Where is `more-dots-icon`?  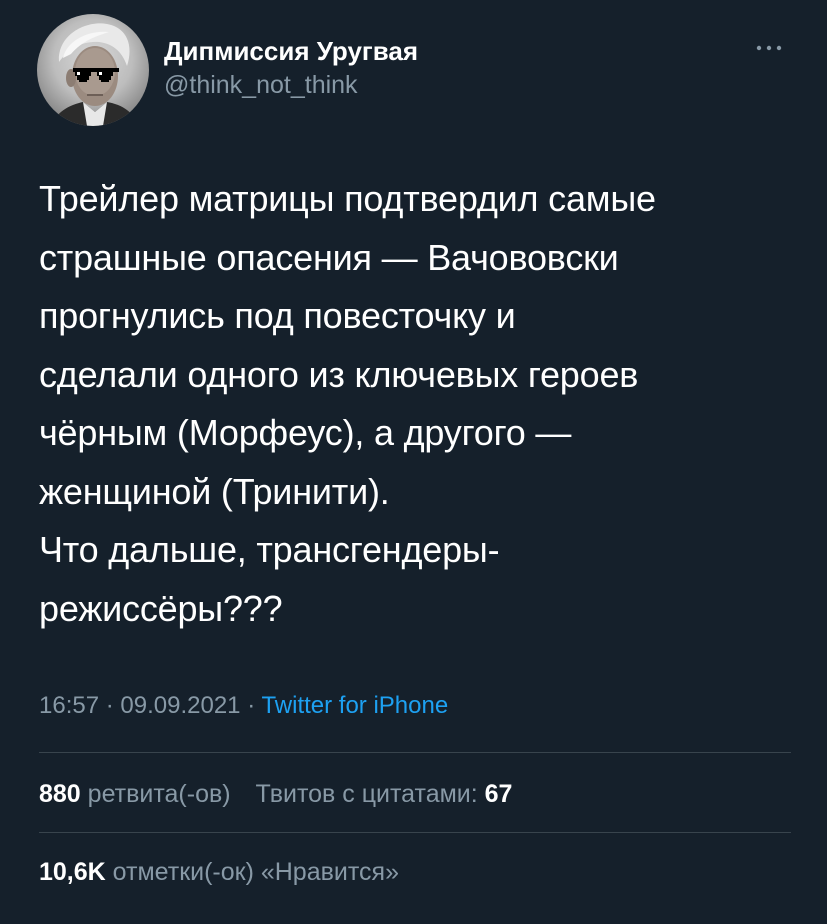
more-dots-icon is located at coordinates (769, 48).